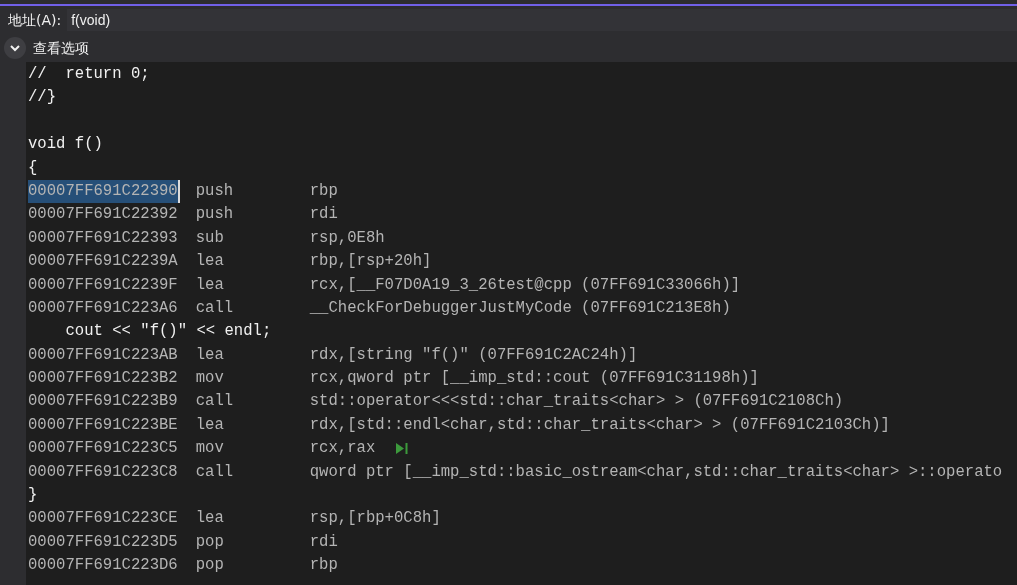 The image size is (1017, 585). I want to click on mnemonic: sub, so click(210, 238).